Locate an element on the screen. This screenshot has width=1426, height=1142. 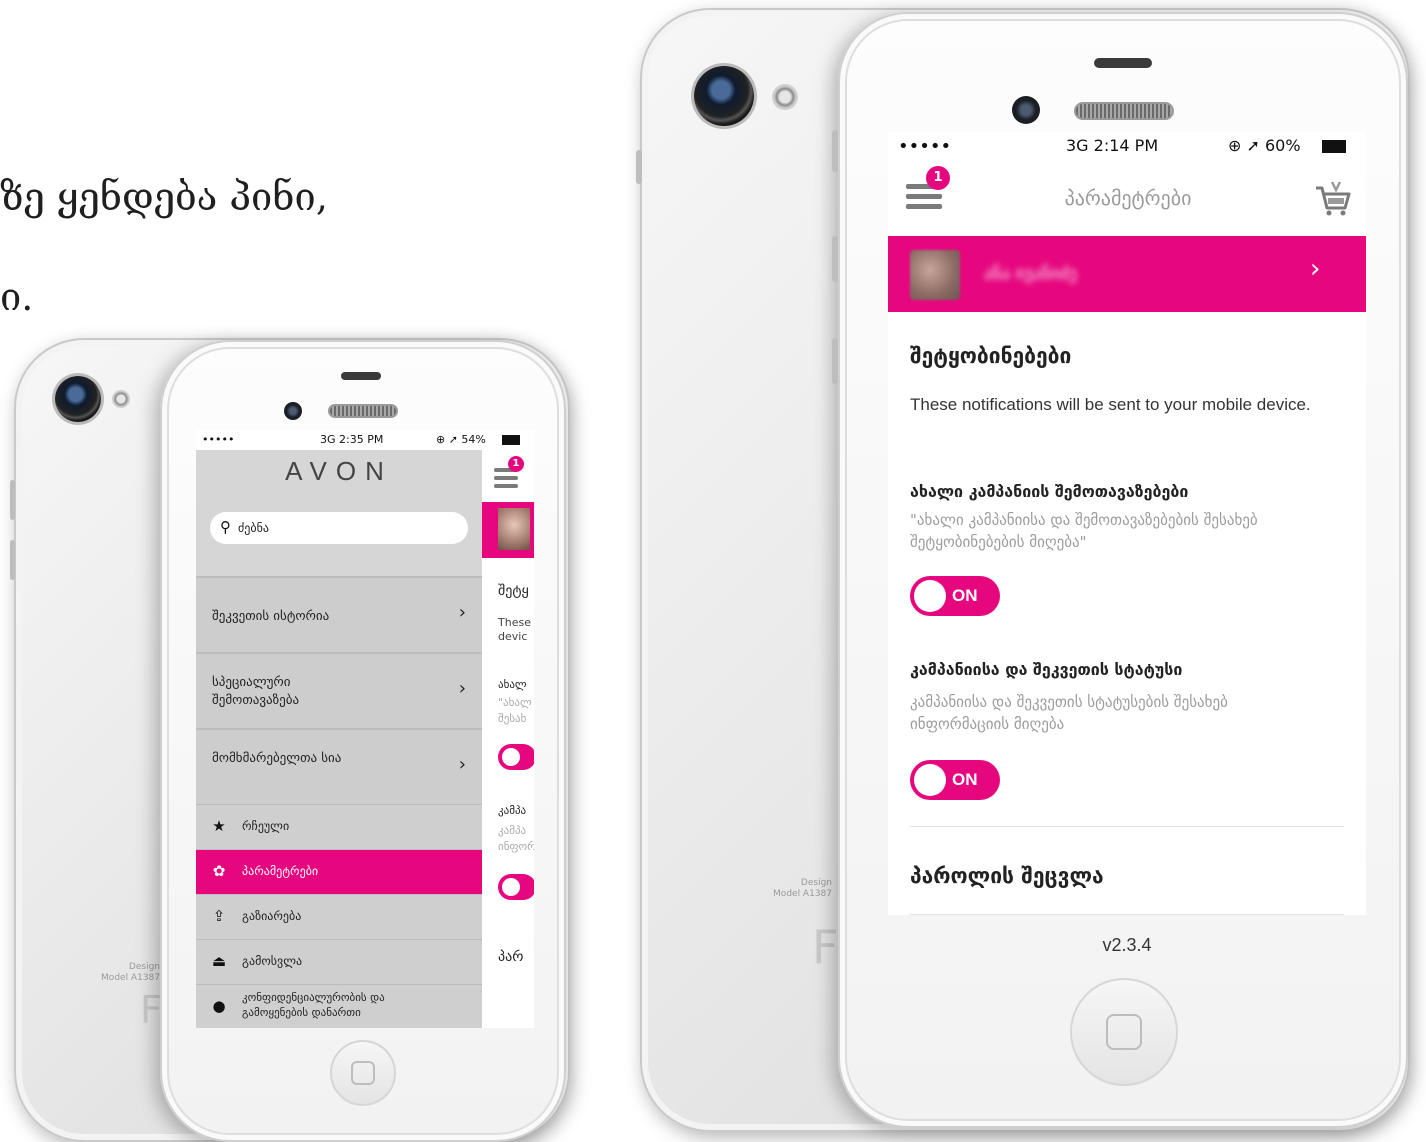
footer: v2.3.4 is located at coordinates (1127, 944).